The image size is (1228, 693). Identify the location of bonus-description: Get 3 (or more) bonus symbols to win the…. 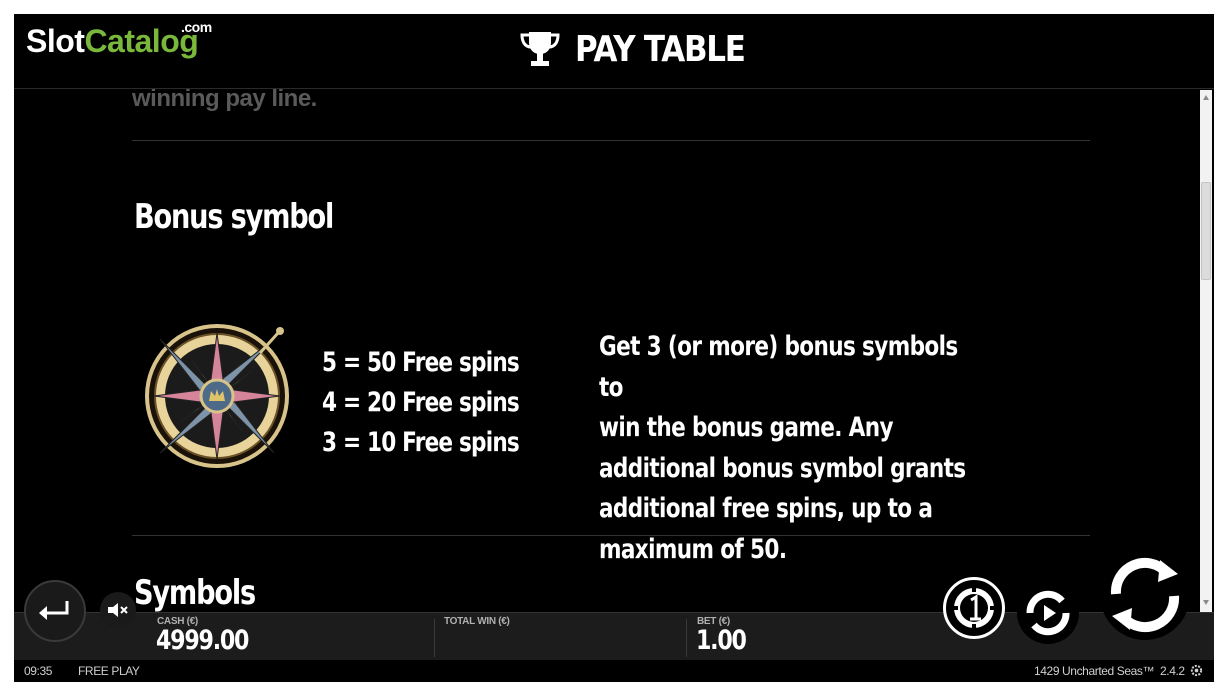
(783, 448).